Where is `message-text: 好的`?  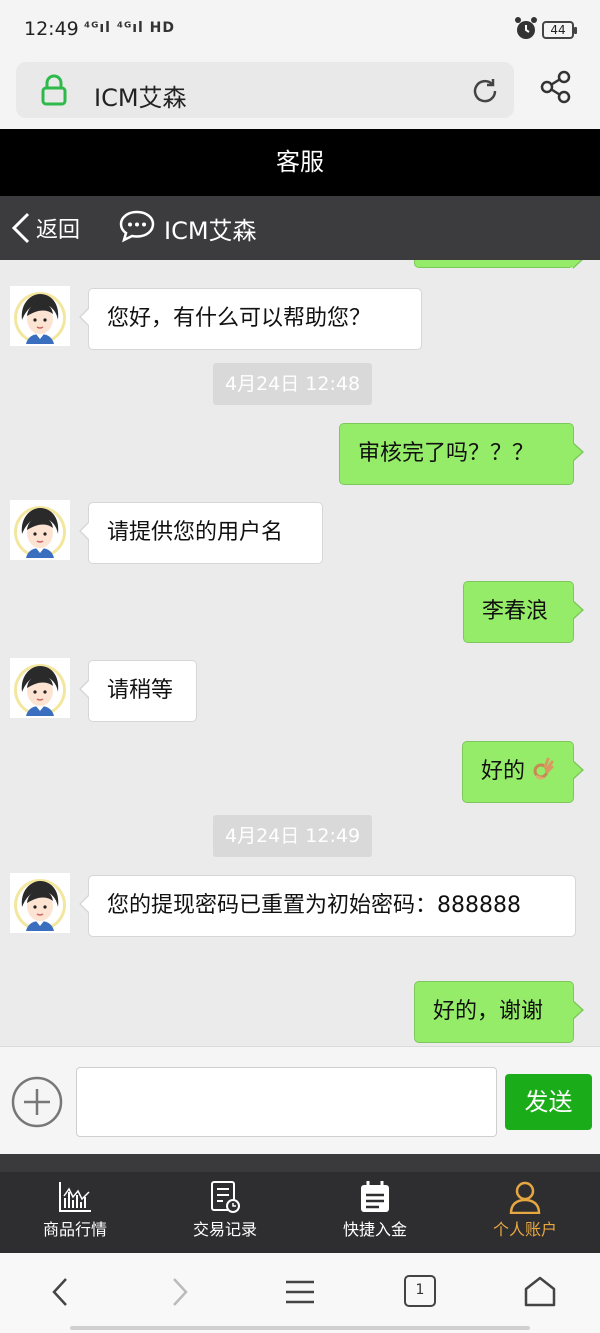
message-text: 好的 is located at coordinates (503, 771).